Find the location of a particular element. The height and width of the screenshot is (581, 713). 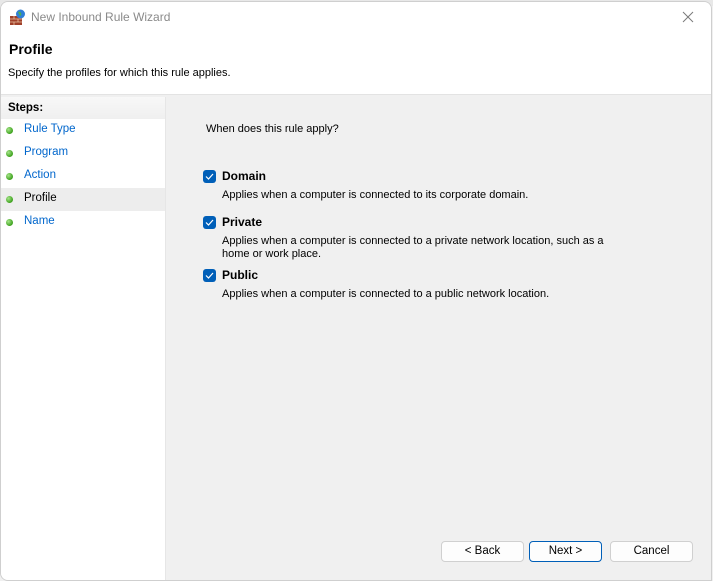

domain-checkbox is located at coordinates (209, 176).